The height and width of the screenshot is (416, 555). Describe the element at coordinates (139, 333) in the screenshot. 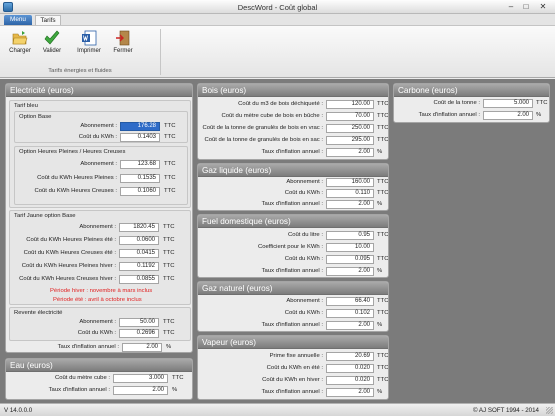

I see `rev-kwh-input: 0.2696` at that location.